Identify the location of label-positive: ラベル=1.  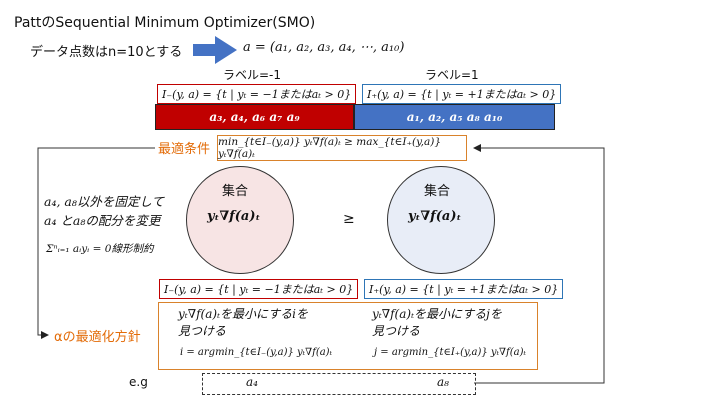
(452, 75).